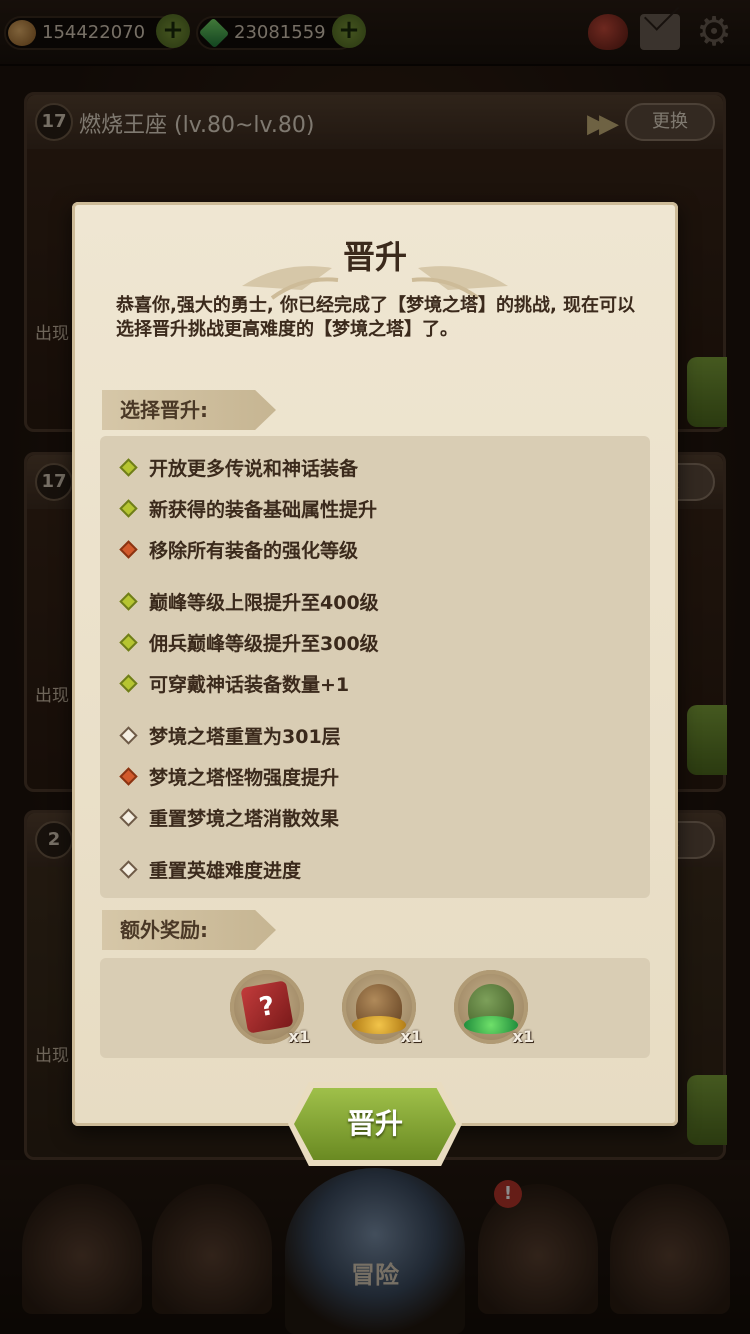 The height and width of the screenshot is (1334, 750). I want to click on gold-bag-icon, so click(379, 1009).